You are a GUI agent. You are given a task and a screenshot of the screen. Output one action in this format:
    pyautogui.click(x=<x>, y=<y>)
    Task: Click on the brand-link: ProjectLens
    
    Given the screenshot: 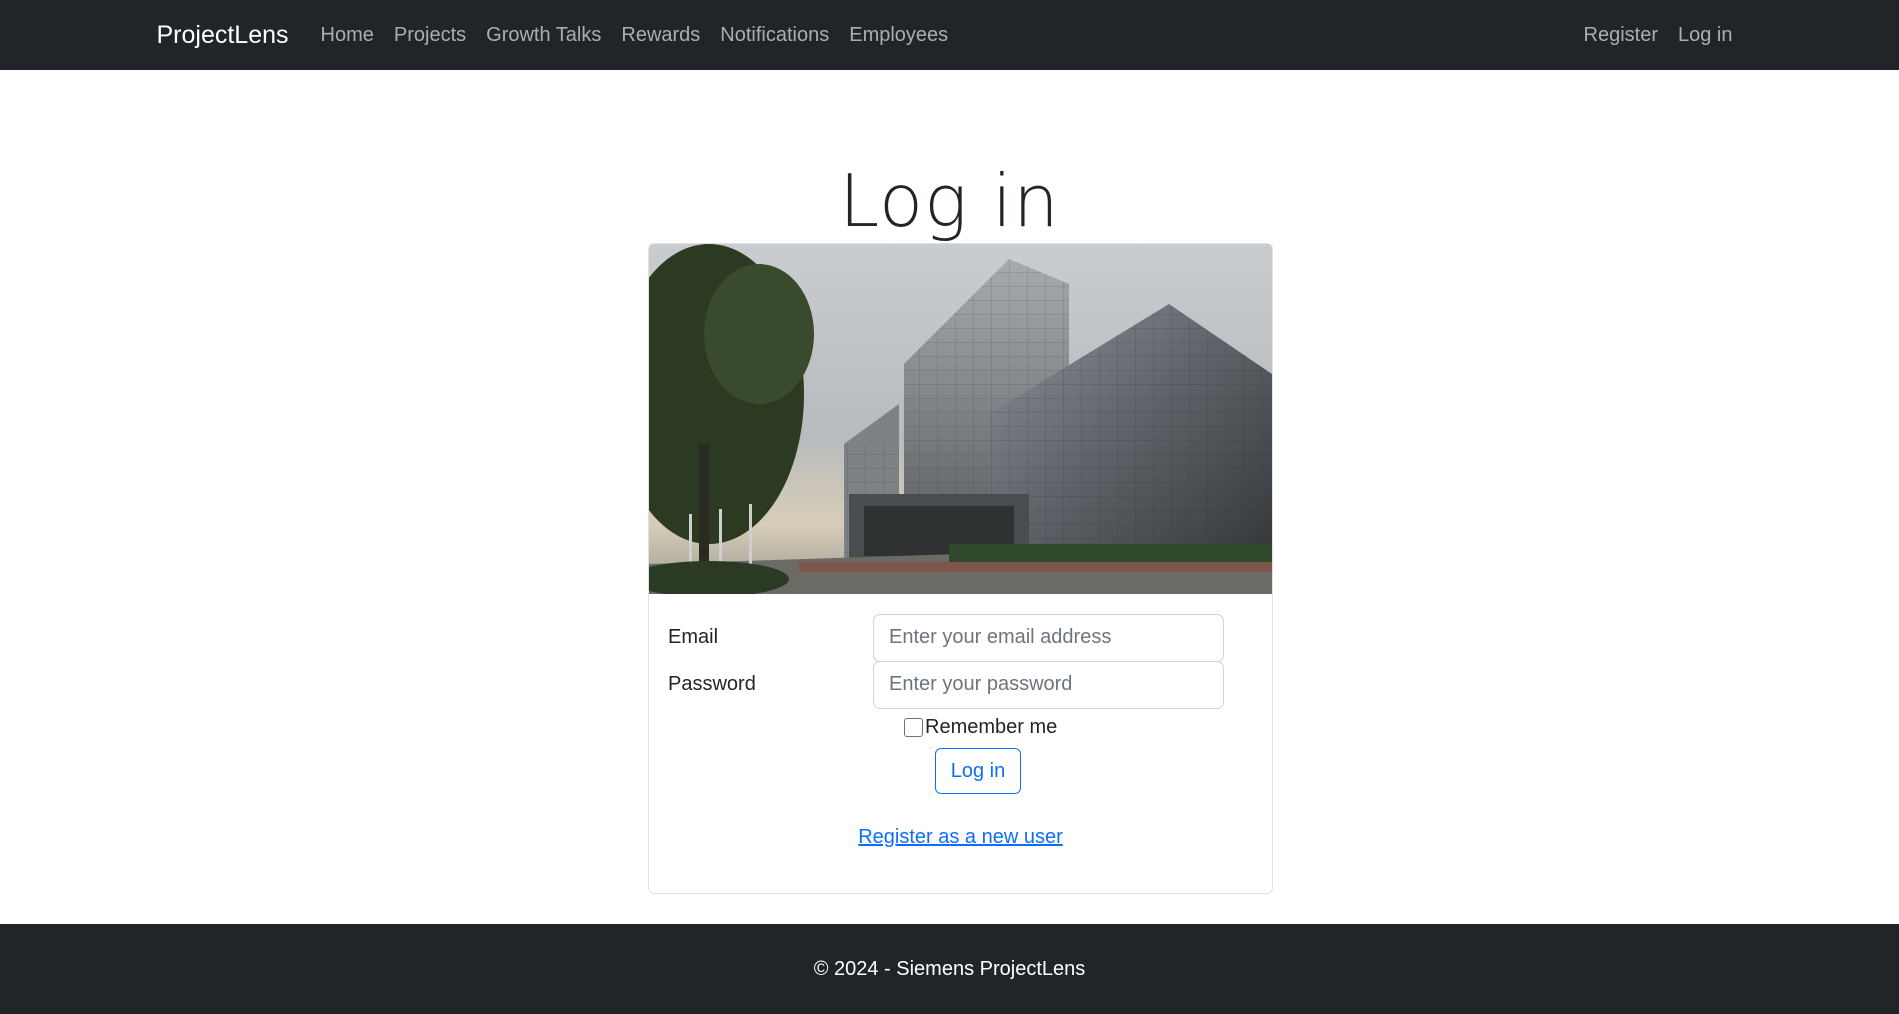 What is the action you would take?
    pyautogui.click(x=223, y=35)
    